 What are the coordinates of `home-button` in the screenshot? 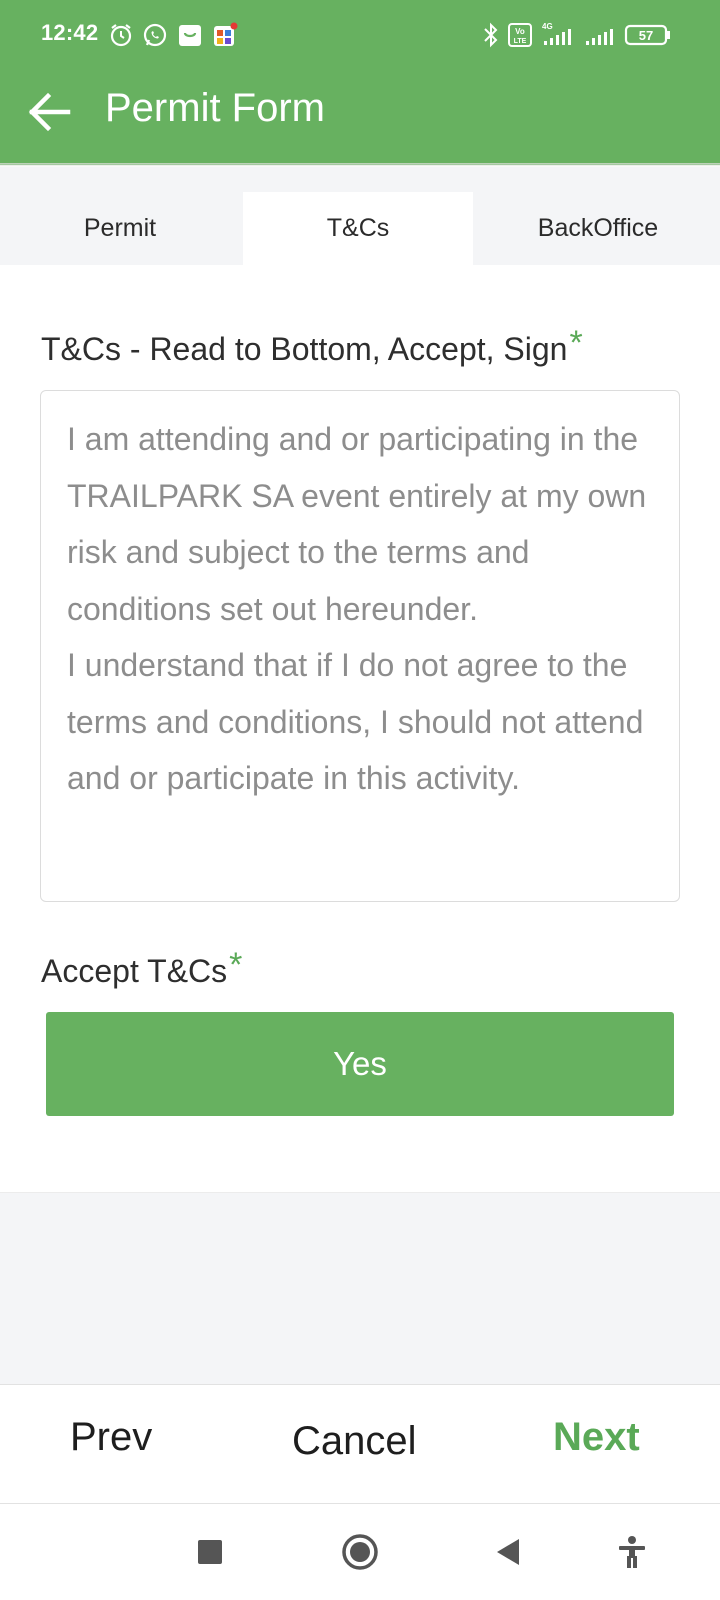 It's located at (360, 1552).